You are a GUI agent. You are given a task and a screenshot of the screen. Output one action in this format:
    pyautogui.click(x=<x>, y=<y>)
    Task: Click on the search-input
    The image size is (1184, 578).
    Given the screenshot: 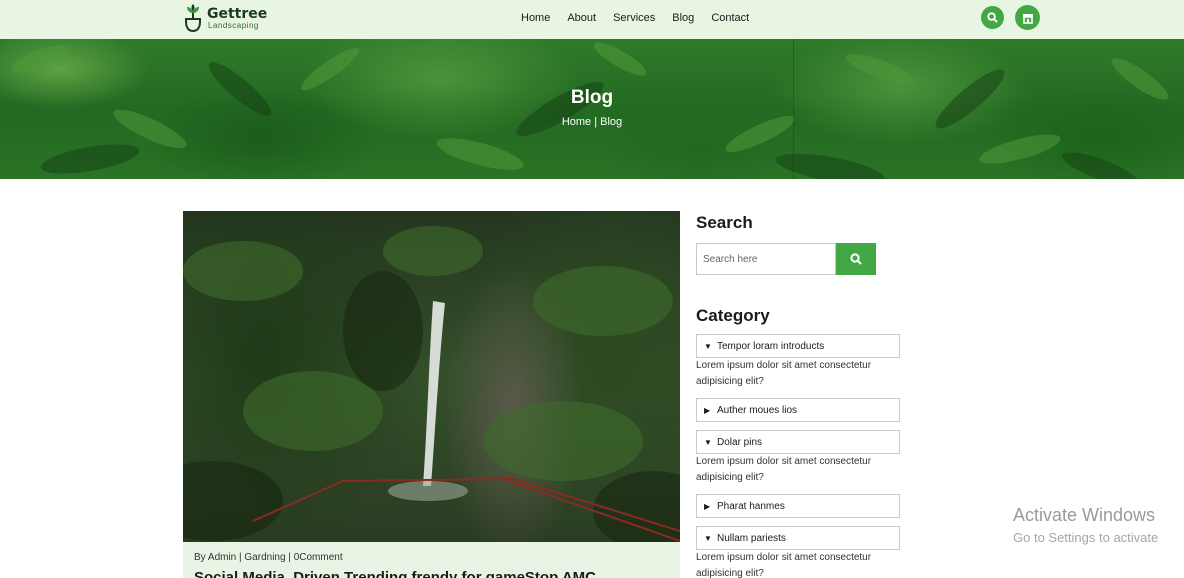 What is the action you would take?
    pyautogui.click(x=766, y=259)
    